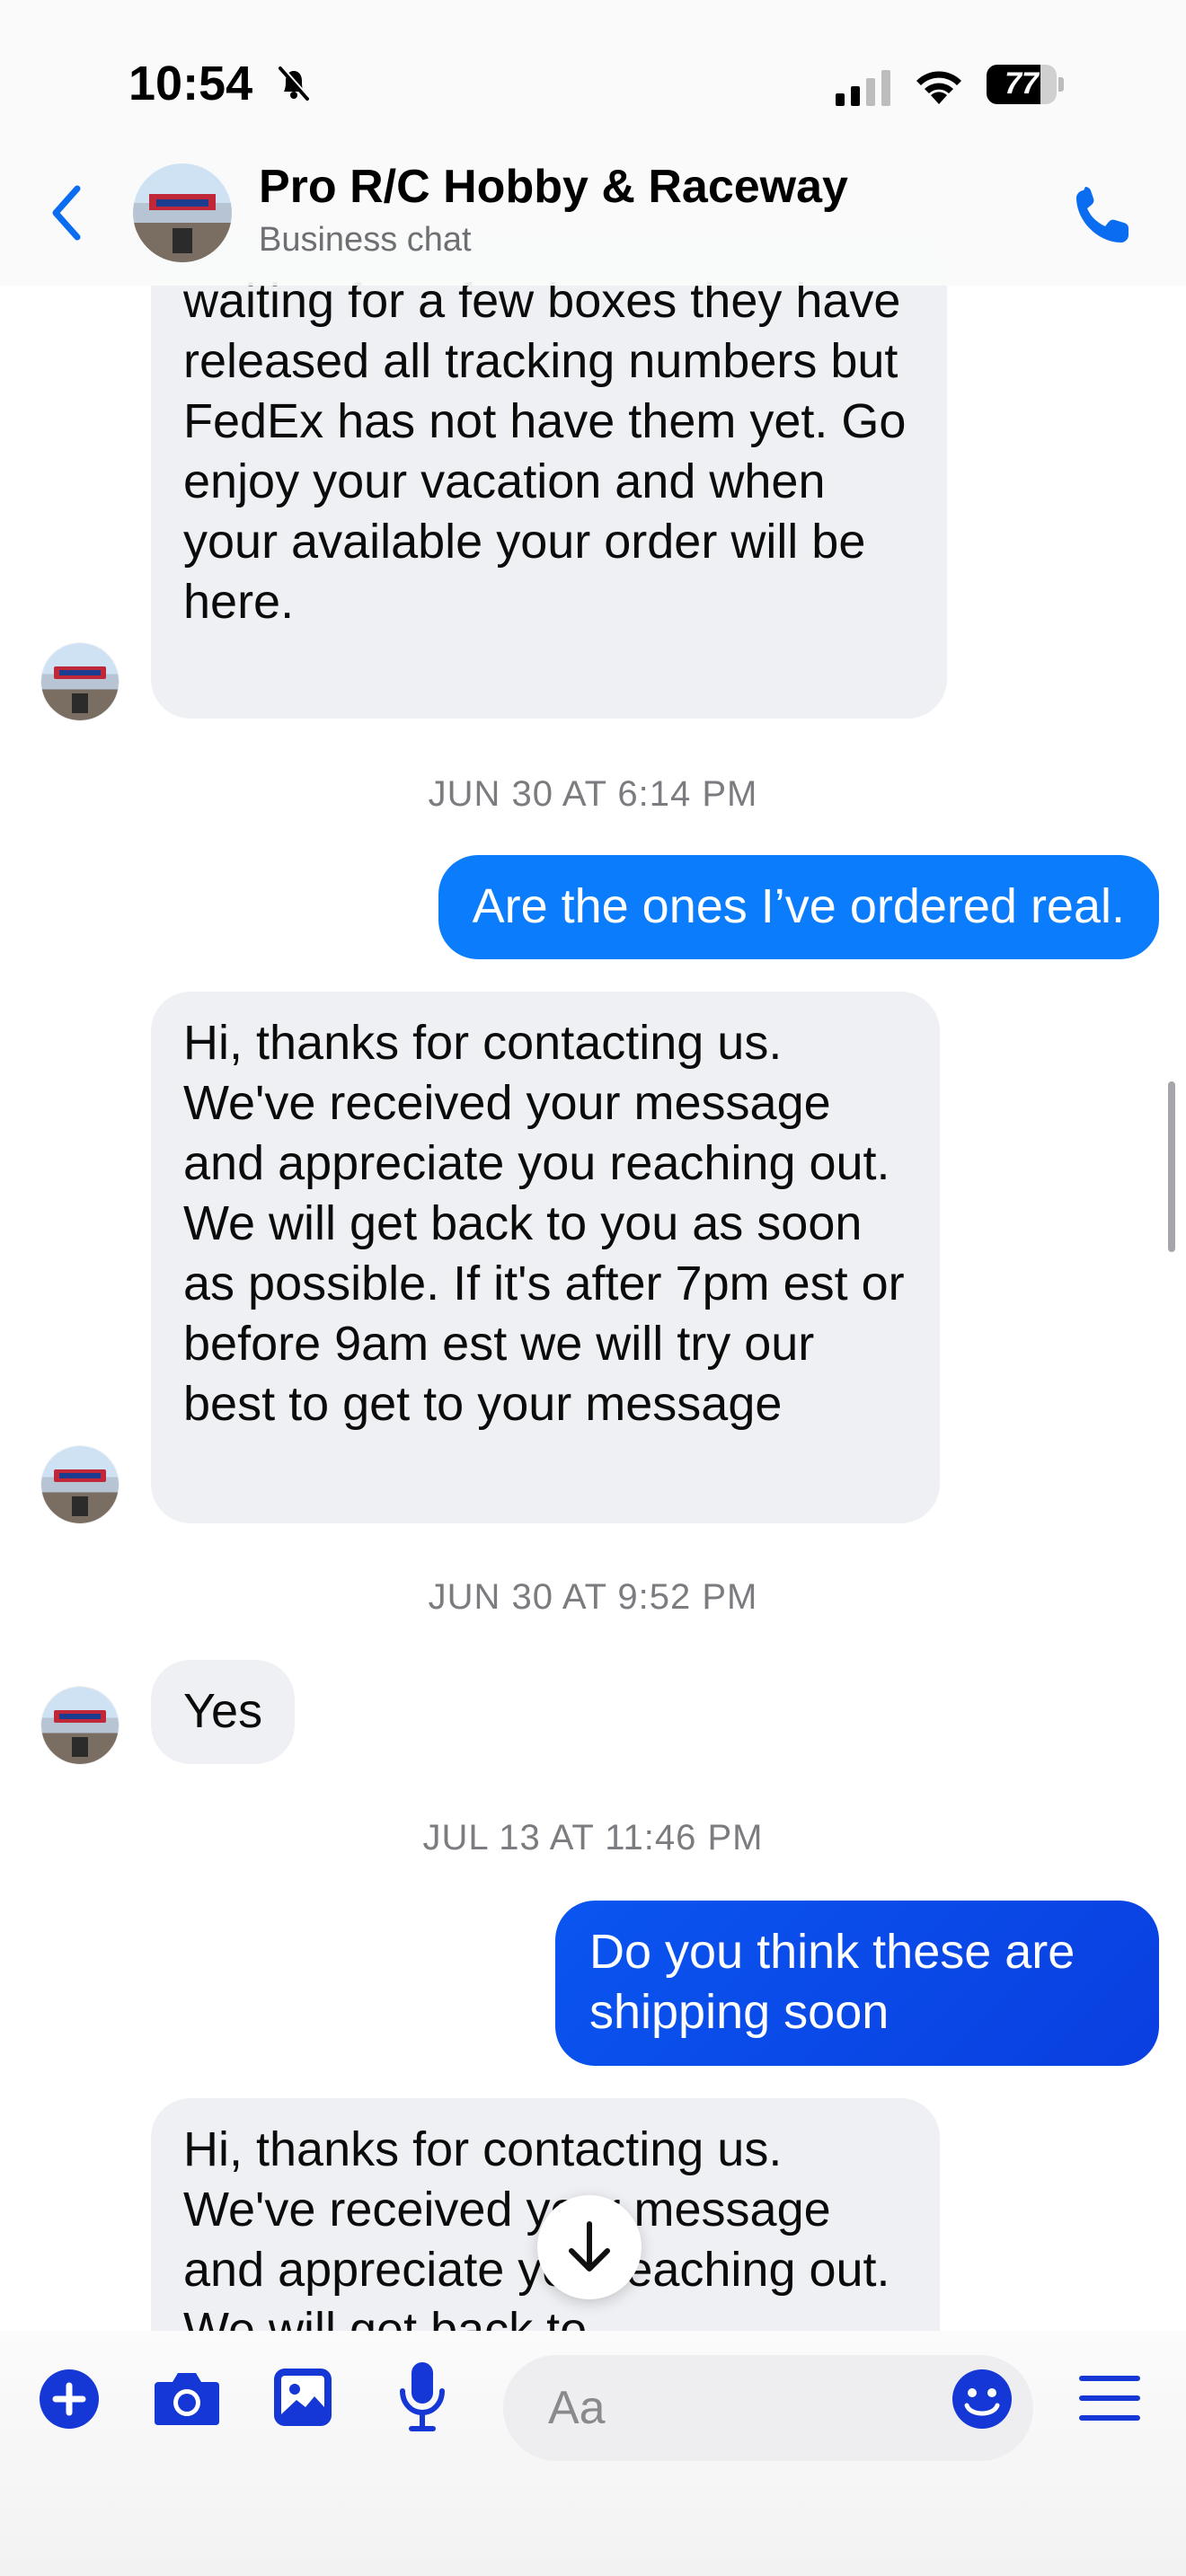 The width and height of the screenshot is (1186, 2576). I want to click on bell-slash-icon, so click(294, 83).